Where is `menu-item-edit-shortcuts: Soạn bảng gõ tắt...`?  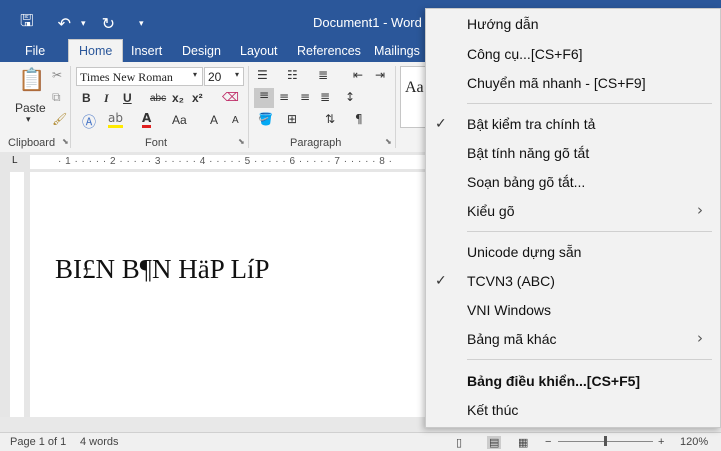
menu-item-edit-shortcuts: Soạn bảng gõ tắt... is located at coordinates (573, 183).